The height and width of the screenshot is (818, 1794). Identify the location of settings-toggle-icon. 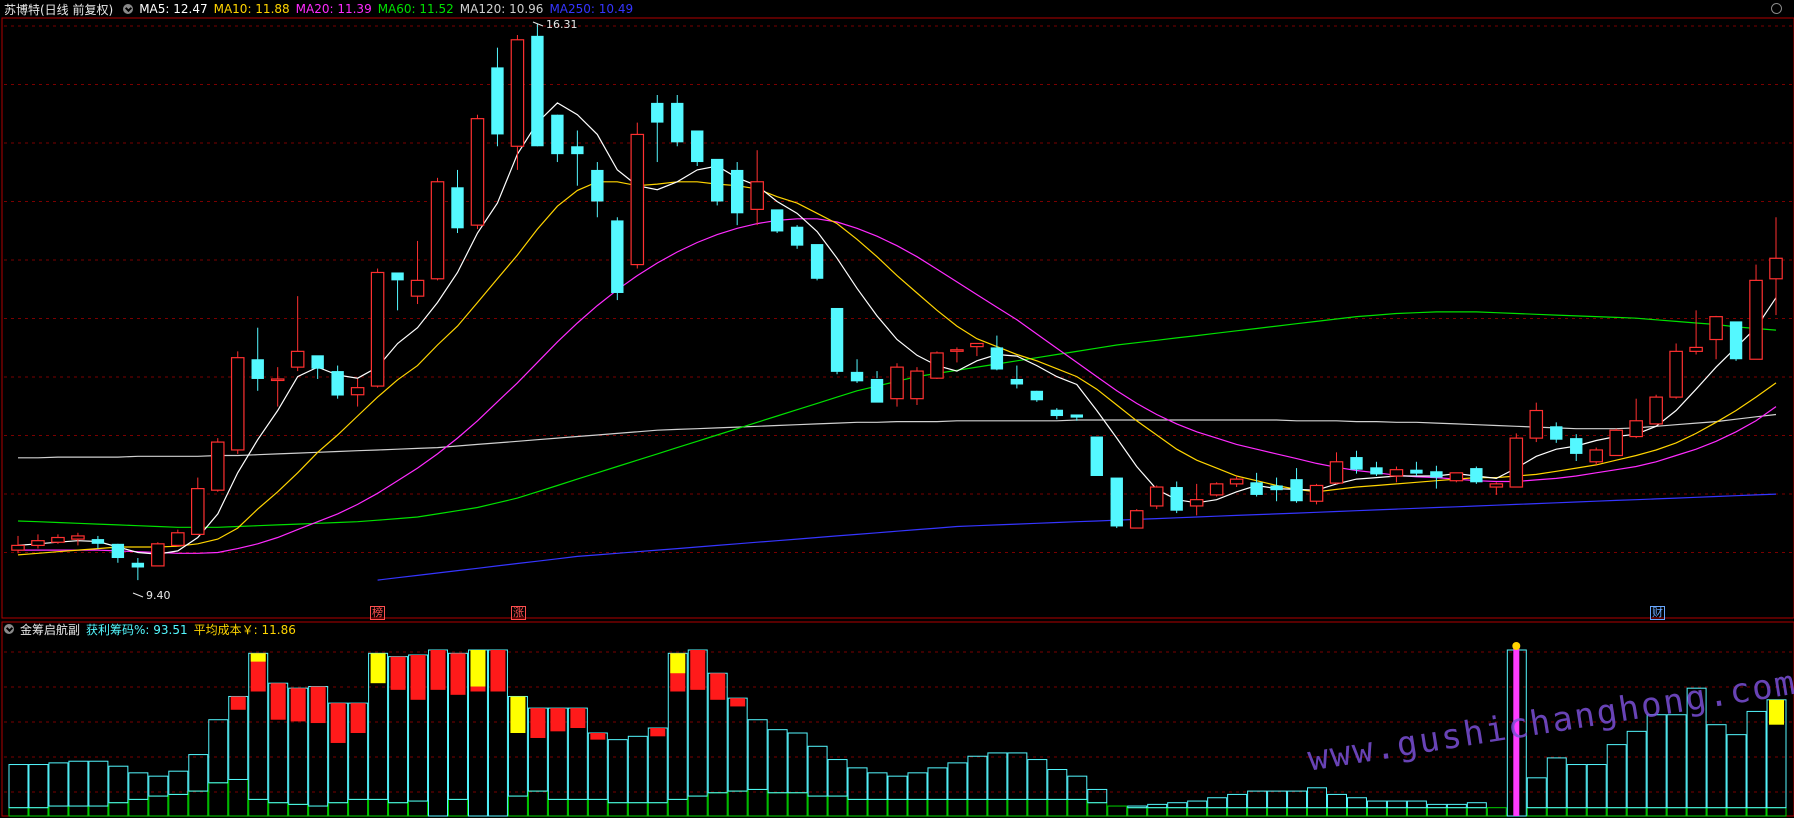
(128, 9).